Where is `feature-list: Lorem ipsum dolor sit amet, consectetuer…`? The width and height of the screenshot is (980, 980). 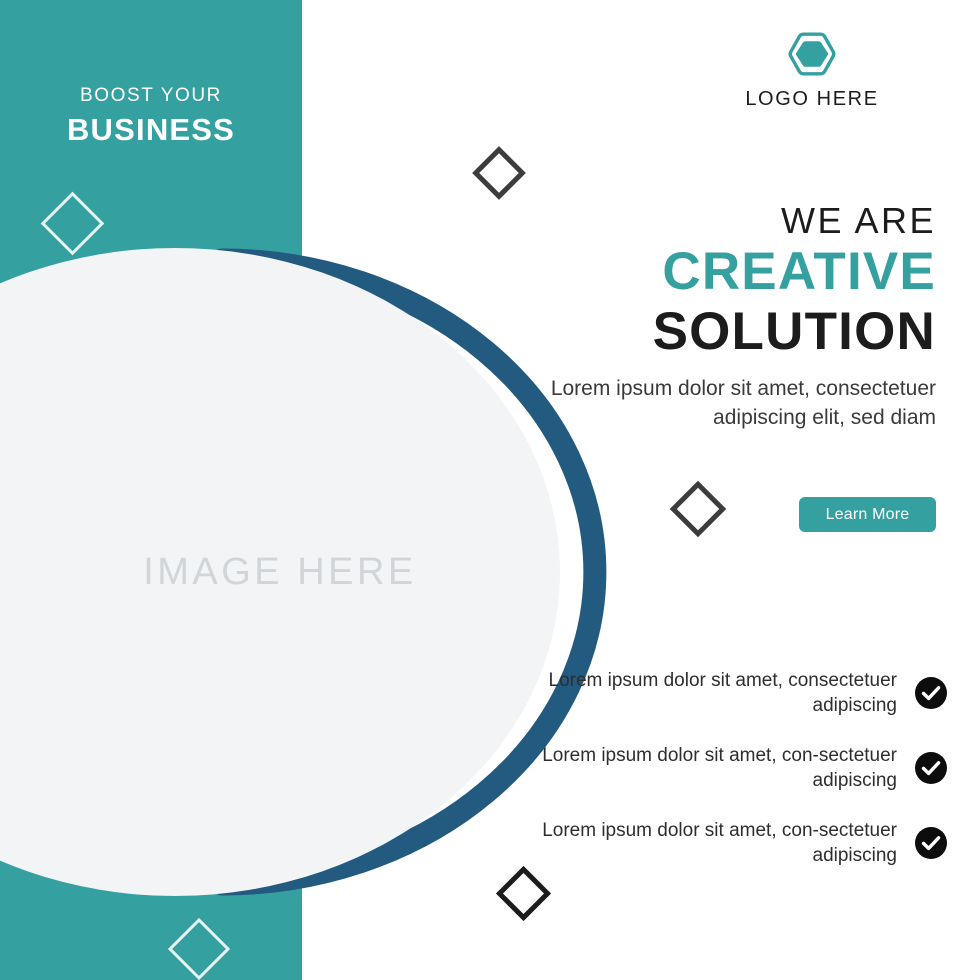 feature-list: Lorem ipsum dolor sit amet, consectetuer… is located at coordinates (724, 780).